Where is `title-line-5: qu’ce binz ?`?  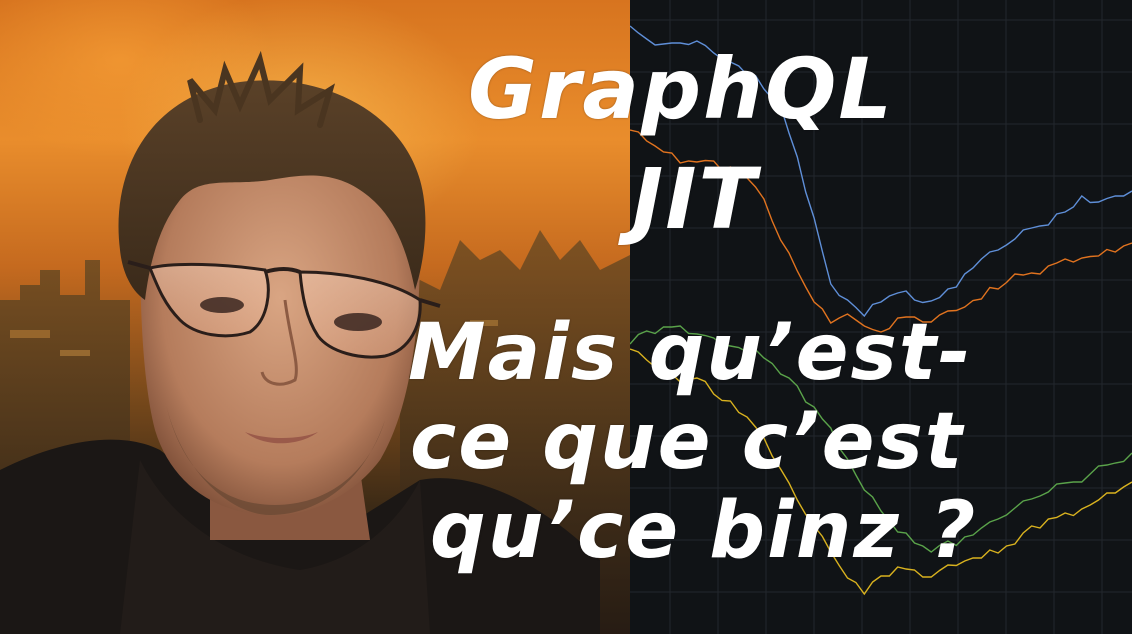
title-line-5: qu’ce binz ? is located at coordinates (704, 531).